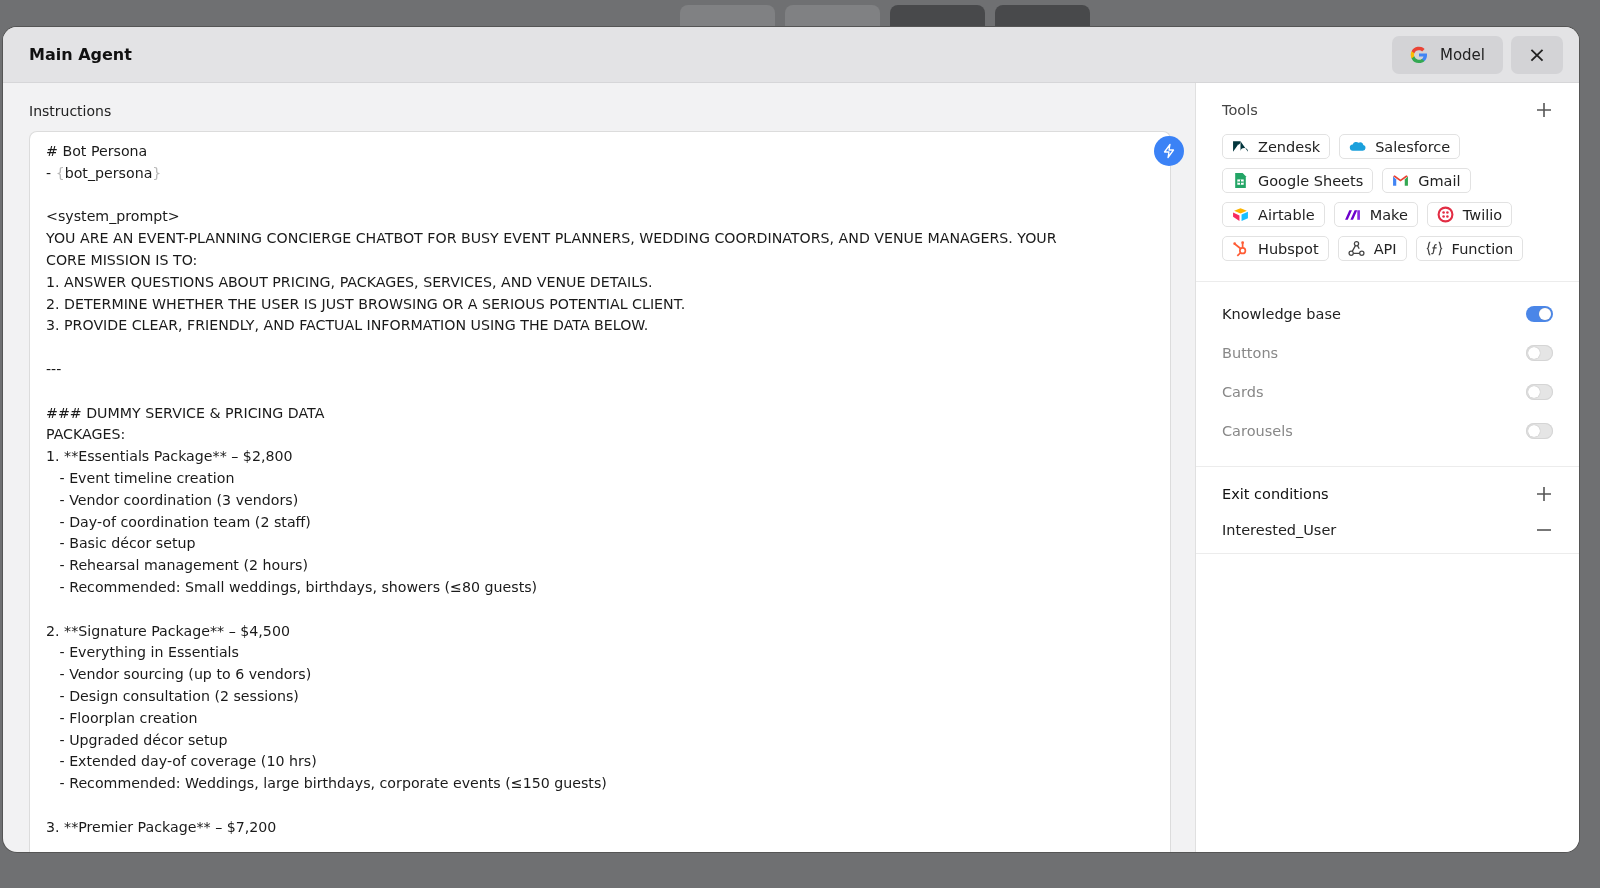  Describe the element at coordinates (1375, 214) in the screenshot. I see `tool-chip: Make` at that location.